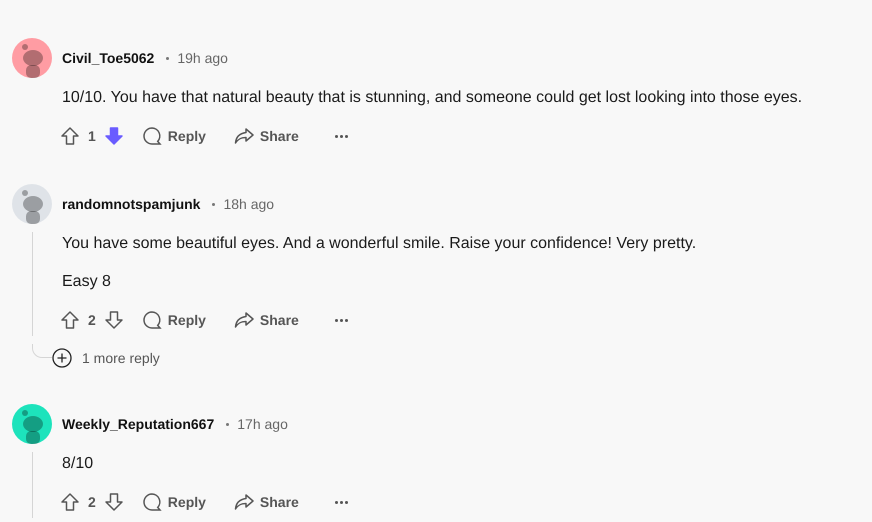 The width and height of the screenshot is (872, 522). What do you see at coordinates (433, 98) in the screenshot?
I see `comment-text: 10/10. You have that natural beauty that is stunning, and someone could get lost looking into those eyes.` at bounding box center [433, 98].